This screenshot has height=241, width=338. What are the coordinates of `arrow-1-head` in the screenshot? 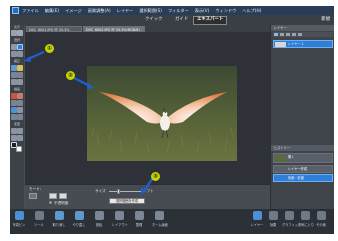 It's located at (27, 59).